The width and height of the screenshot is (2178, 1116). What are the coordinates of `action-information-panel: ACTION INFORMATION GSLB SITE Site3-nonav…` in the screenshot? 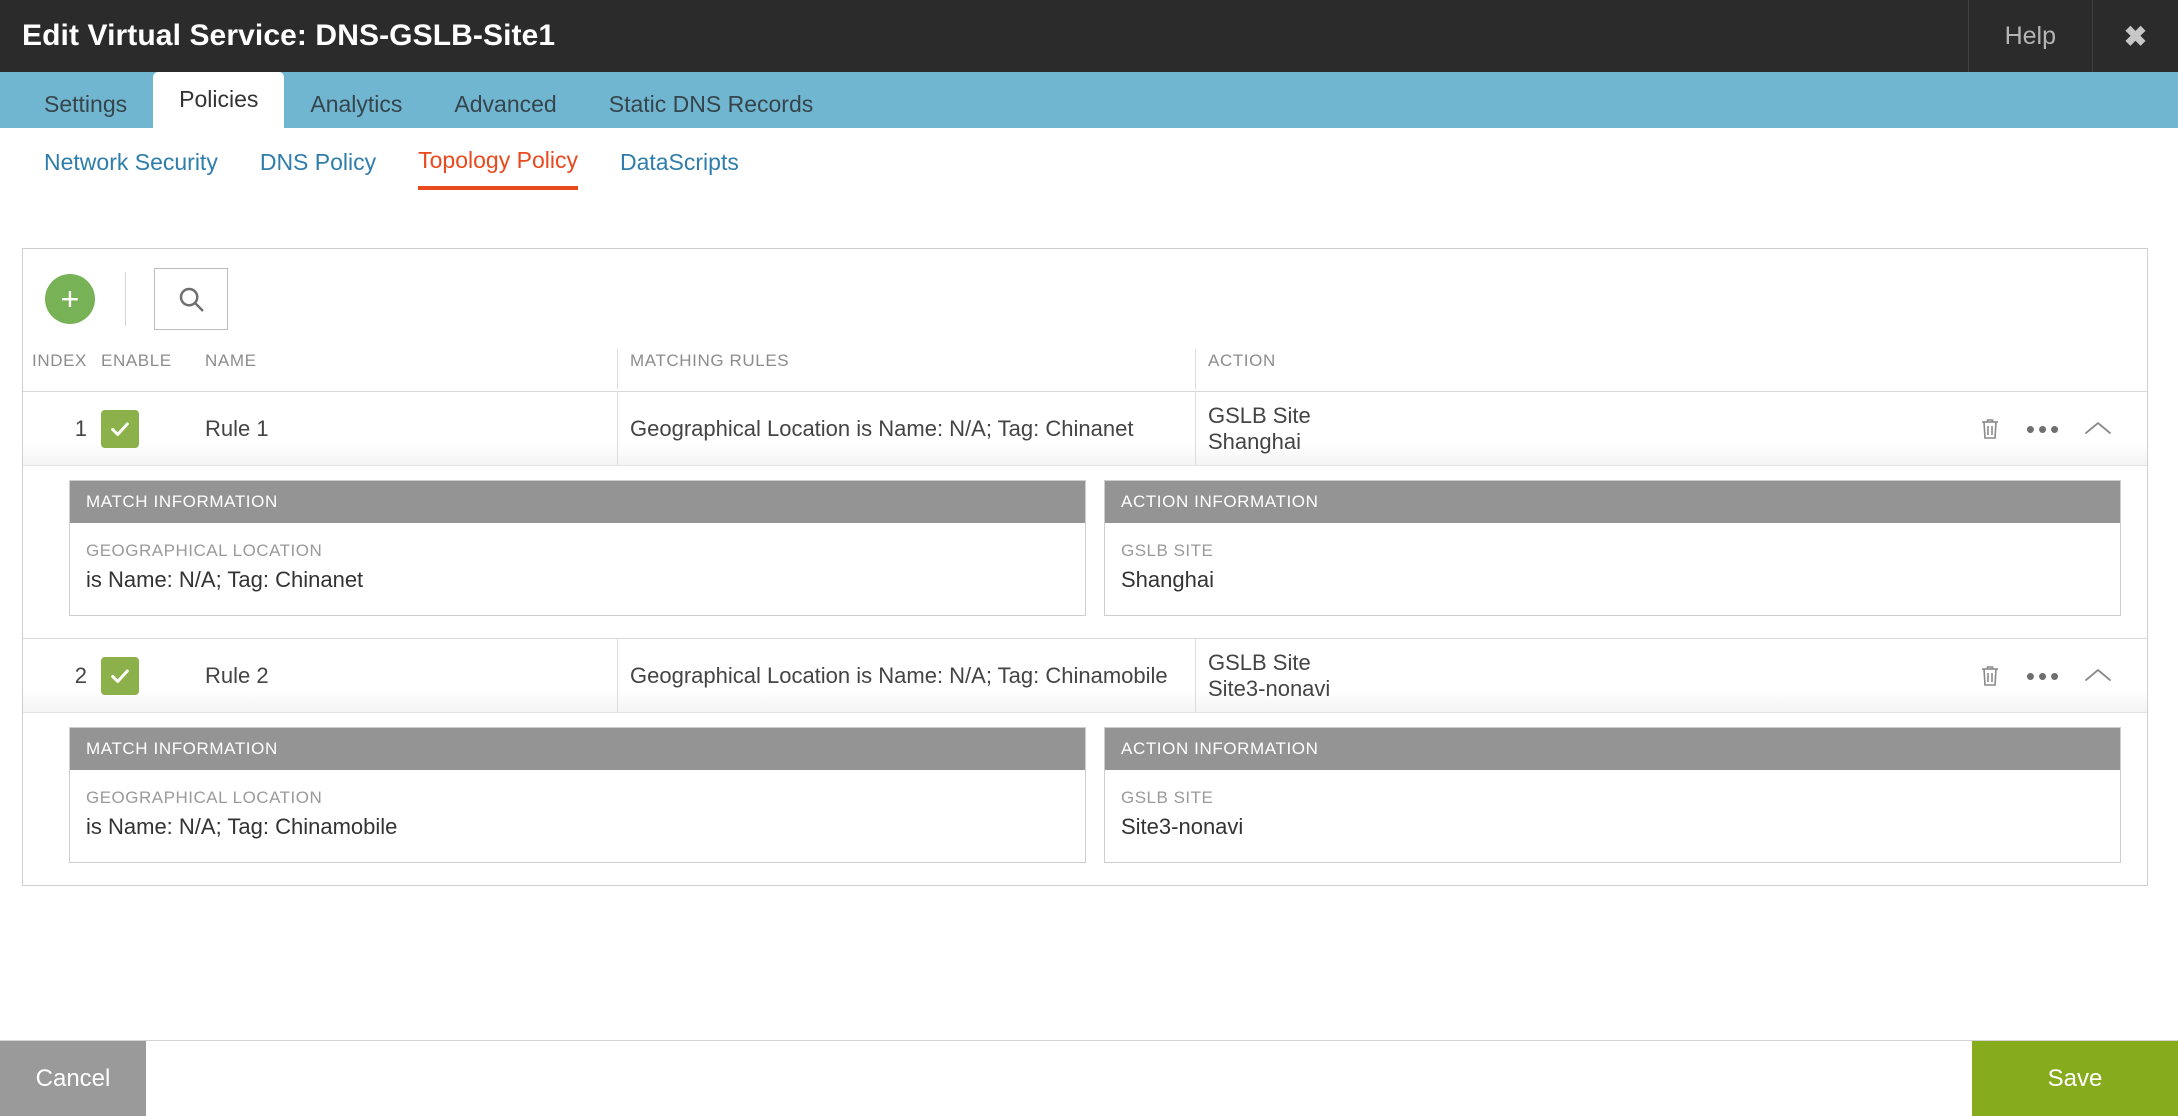 It's located at (1612, 795).